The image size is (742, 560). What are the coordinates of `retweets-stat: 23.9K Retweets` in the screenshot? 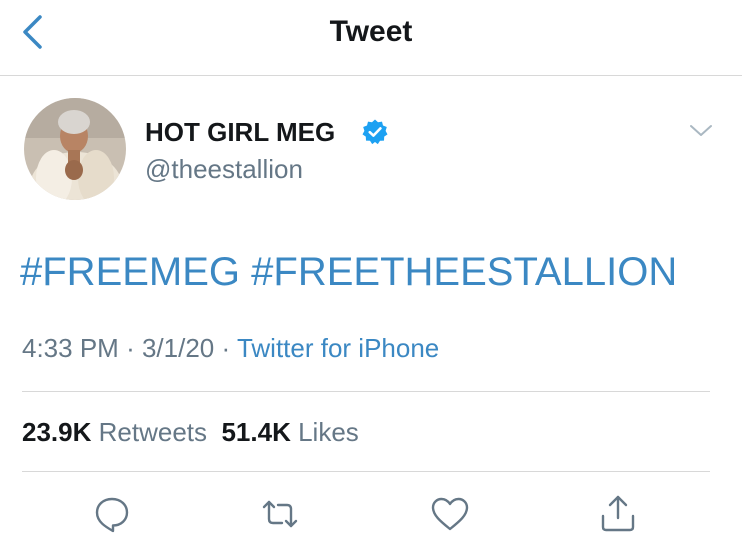 It's located at (114, 432).